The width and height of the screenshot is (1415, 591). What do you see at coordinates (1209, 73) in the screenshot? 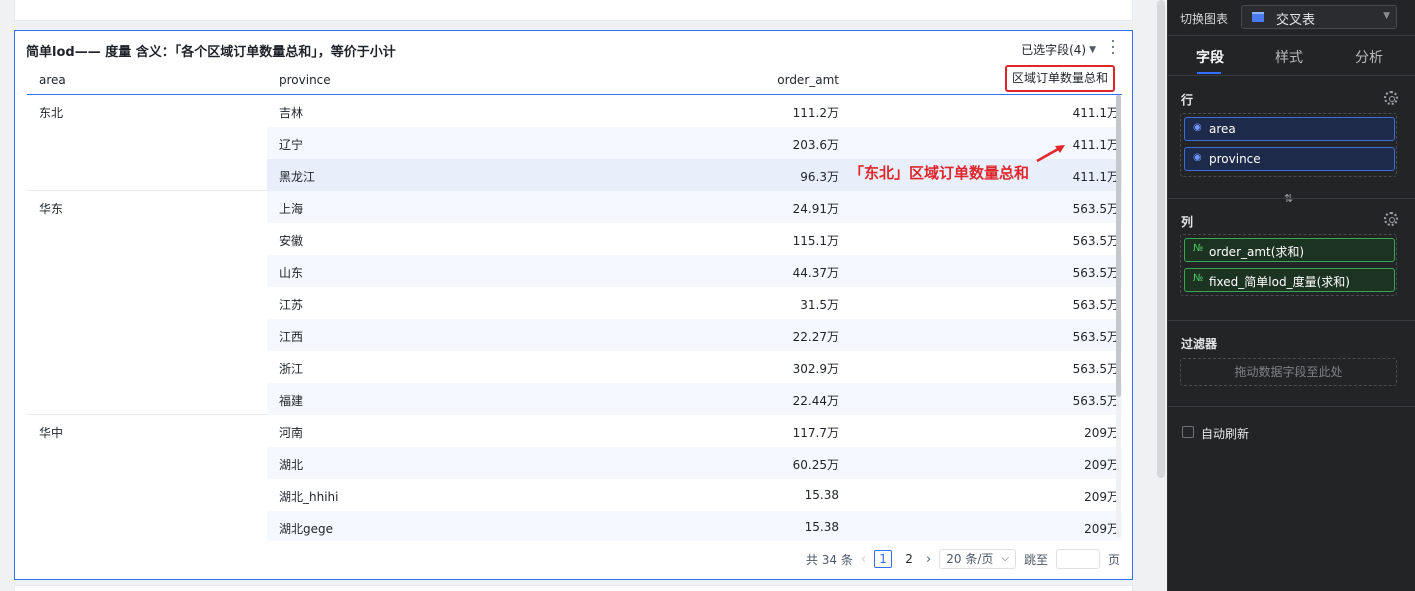
I see `active-tab-indicator` at bounding box center [1209, 73].